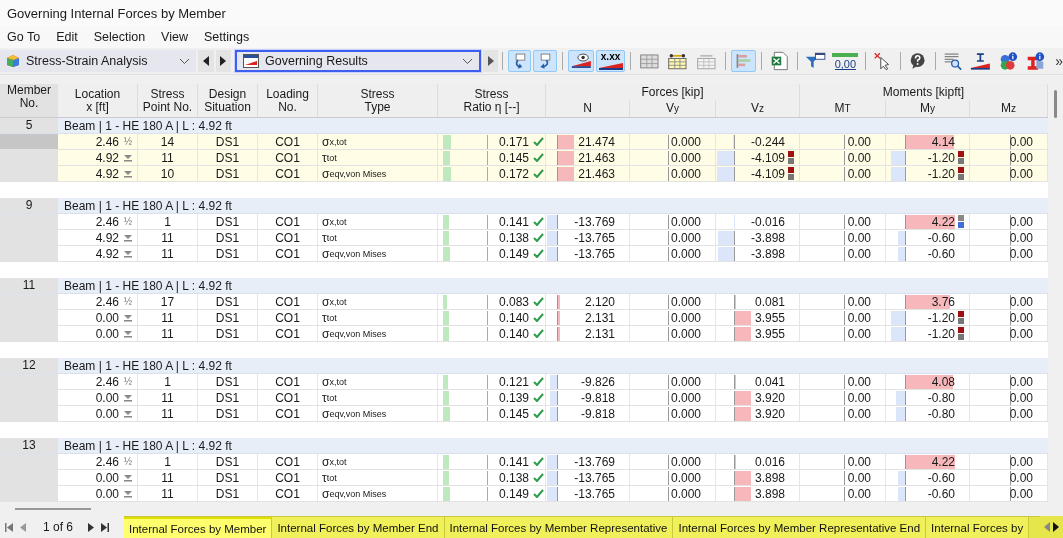  Describe the element at coordinates (53, 509) in the screenshot. I see `horizontal-scrollbar` at that location.